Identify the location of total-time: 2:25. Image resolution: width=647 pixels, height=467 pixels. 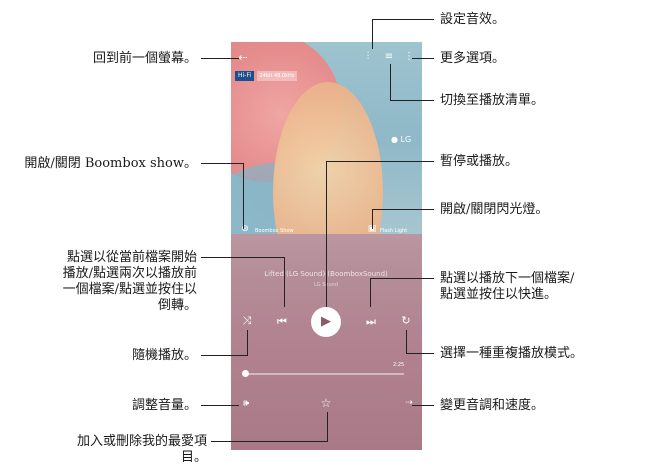
(399, 365).